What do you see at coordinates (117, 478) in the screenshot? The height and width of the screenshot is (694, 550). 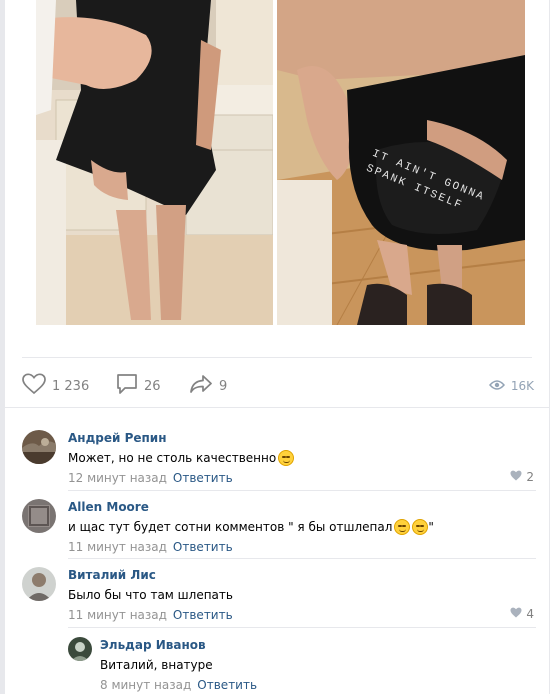 I see `comment-time: 12 минут назад` at bounding box center [117, 478].